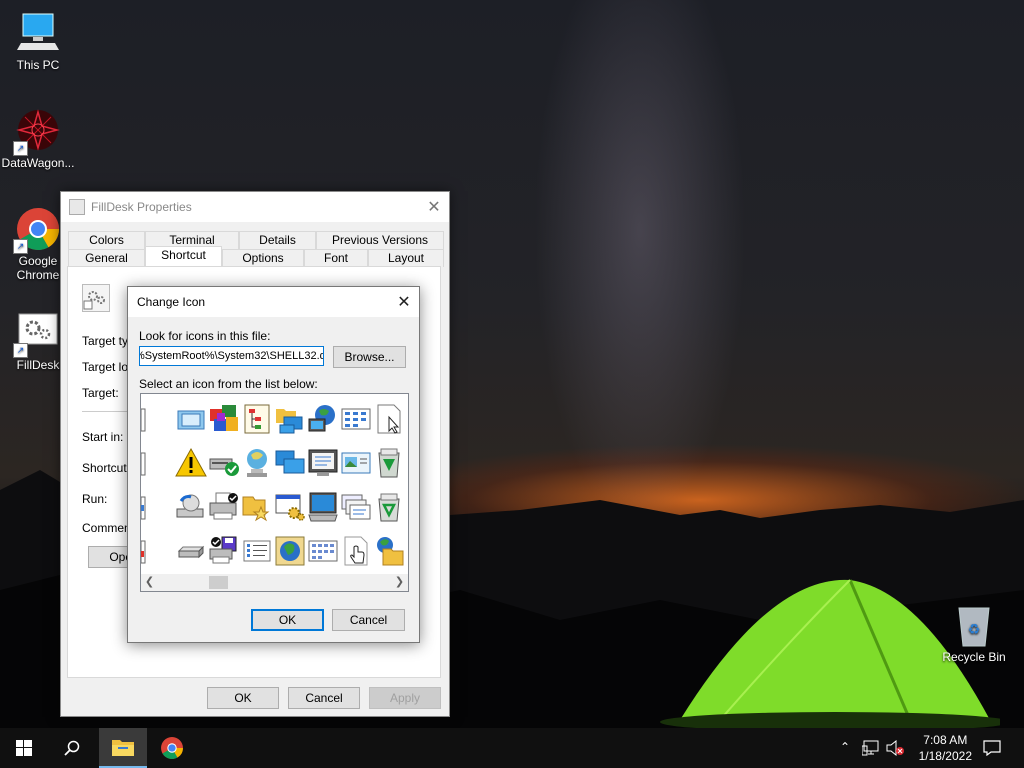 This screenshot has width=1024, height=768. Describe the element at coordinates (141, 207) in the screenshot. I see `window-title: FillDesk Properties` at that location.